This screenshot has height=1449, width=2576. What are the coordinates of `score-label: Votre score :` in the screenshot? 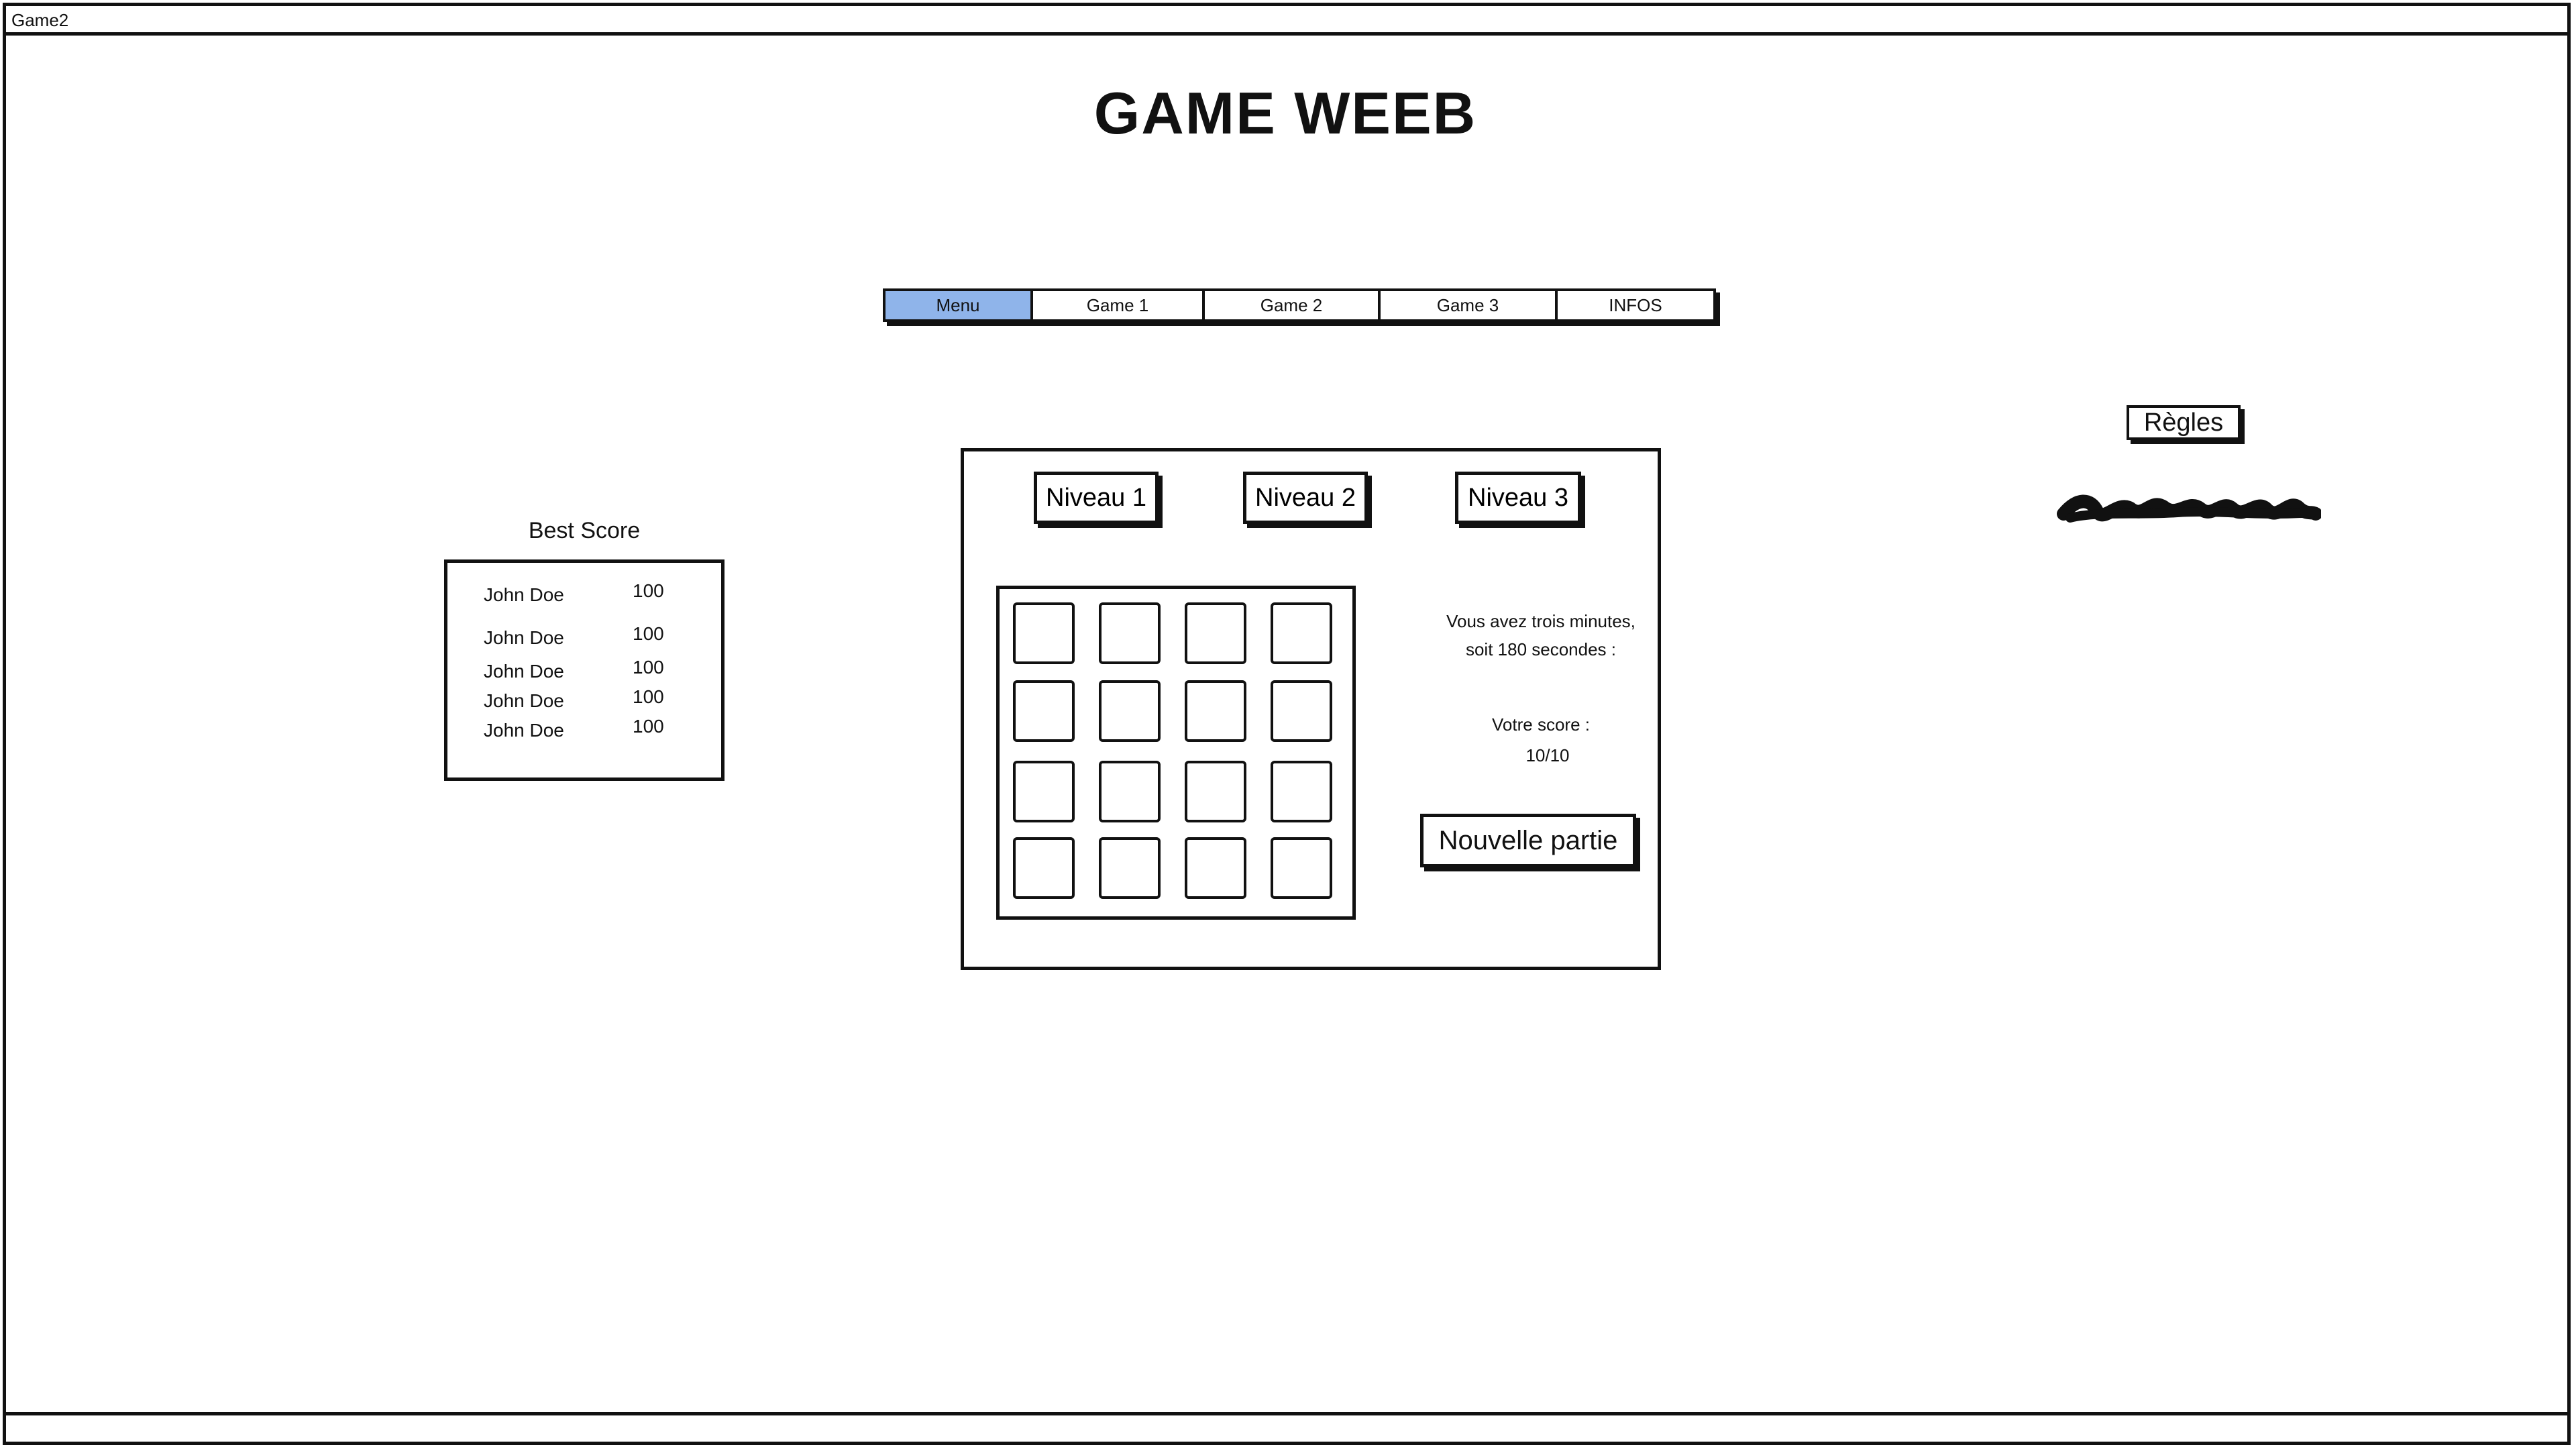 It's located at (1541, 724).